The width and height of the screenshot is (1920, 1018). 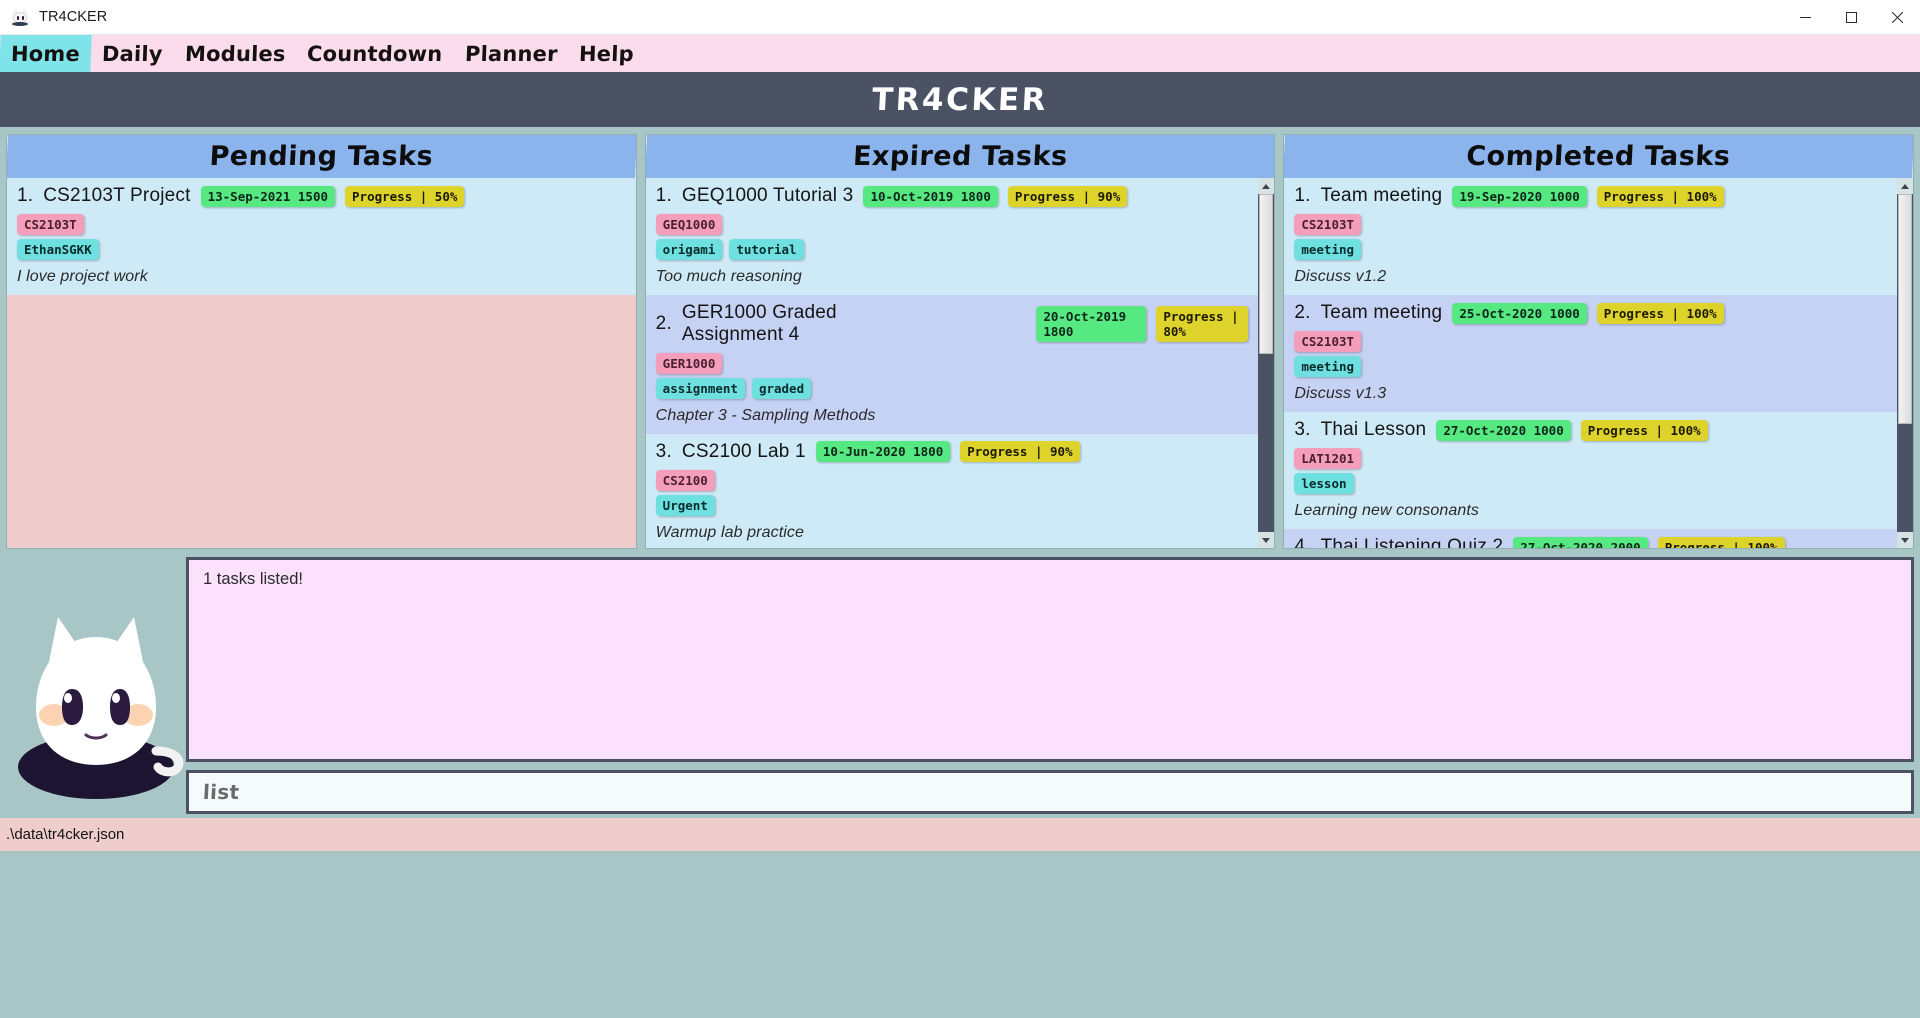 I want to click on menu-item-daily: Daily, so click(x=132, y=53).